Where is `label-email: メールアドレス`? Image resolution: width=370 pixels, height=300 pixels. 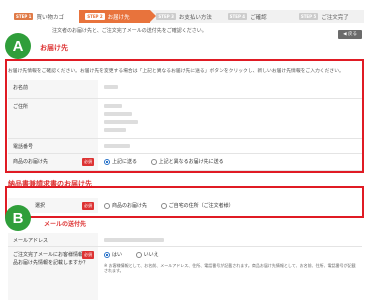
label-email: メールアドレス is located at coordinates (53, 239).